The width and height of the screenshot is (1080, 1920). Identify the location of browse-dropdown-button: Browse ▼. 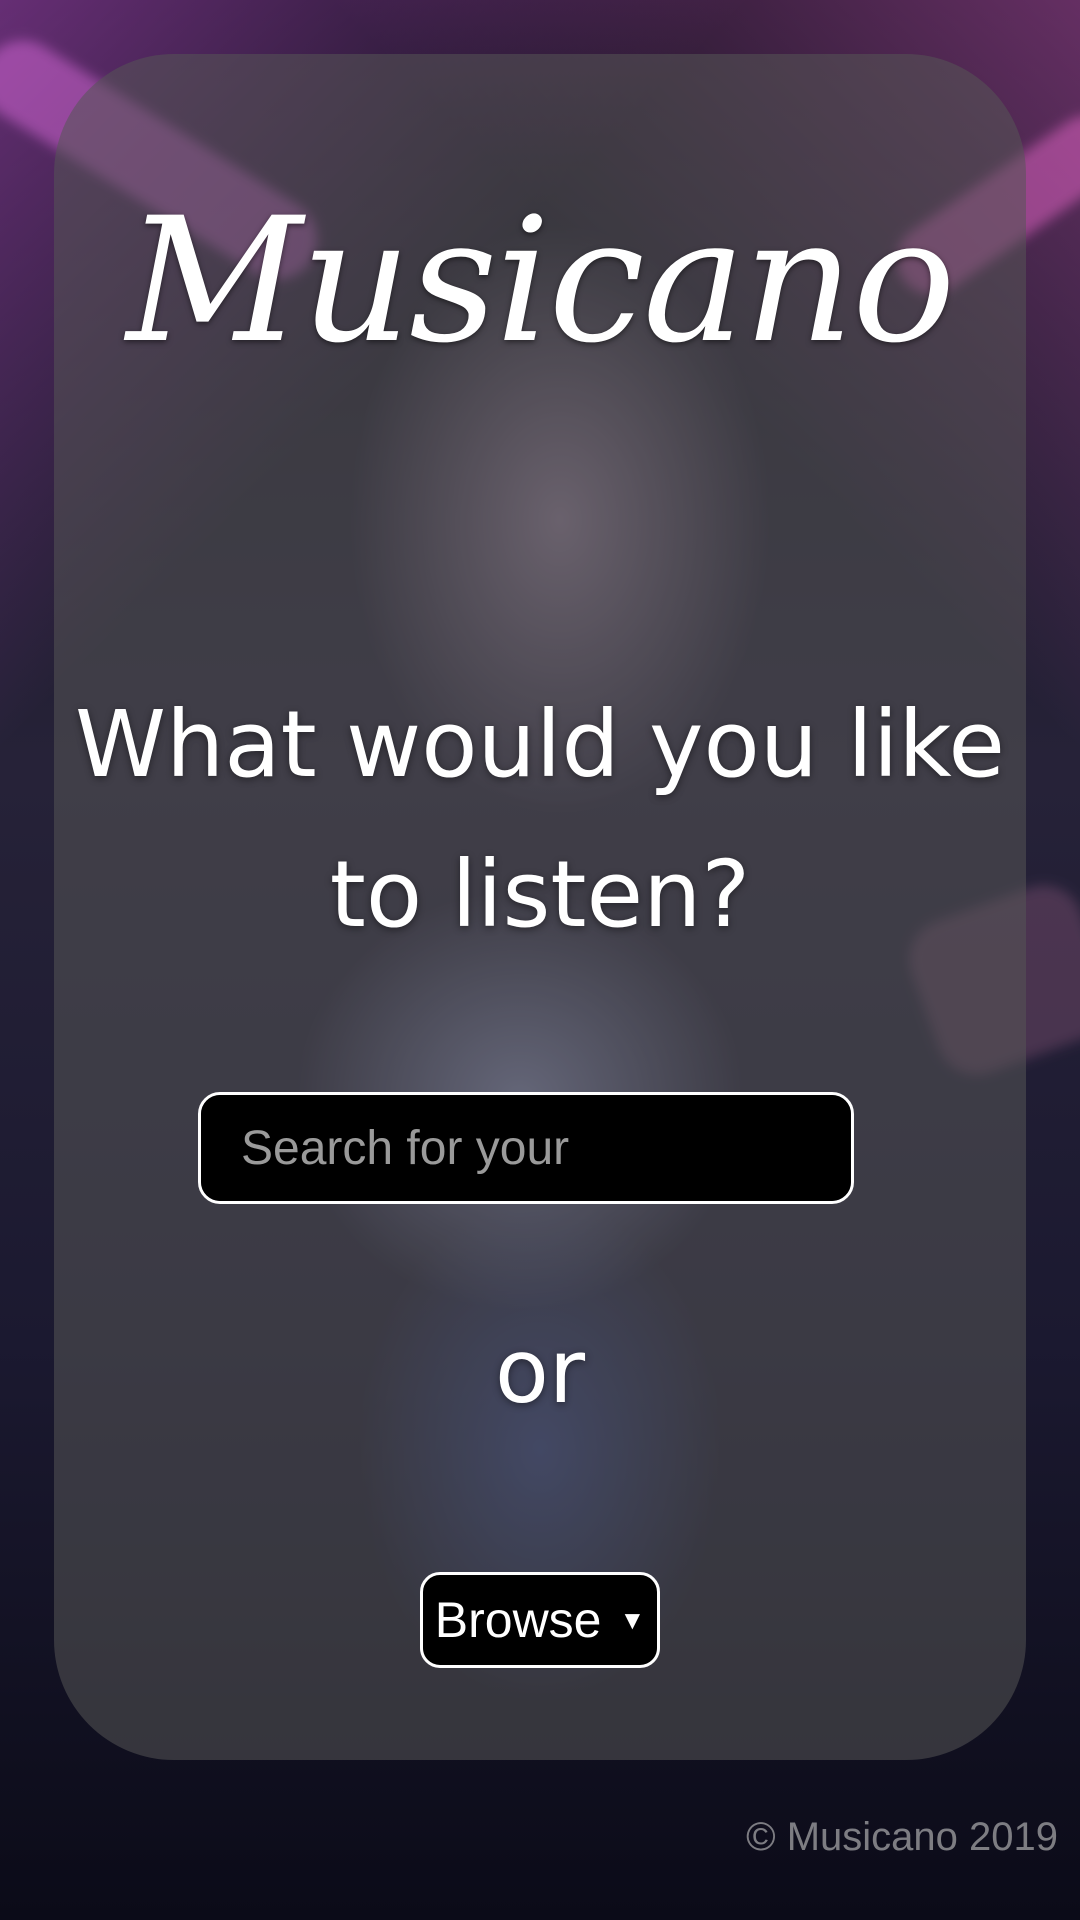
(540, 1620).